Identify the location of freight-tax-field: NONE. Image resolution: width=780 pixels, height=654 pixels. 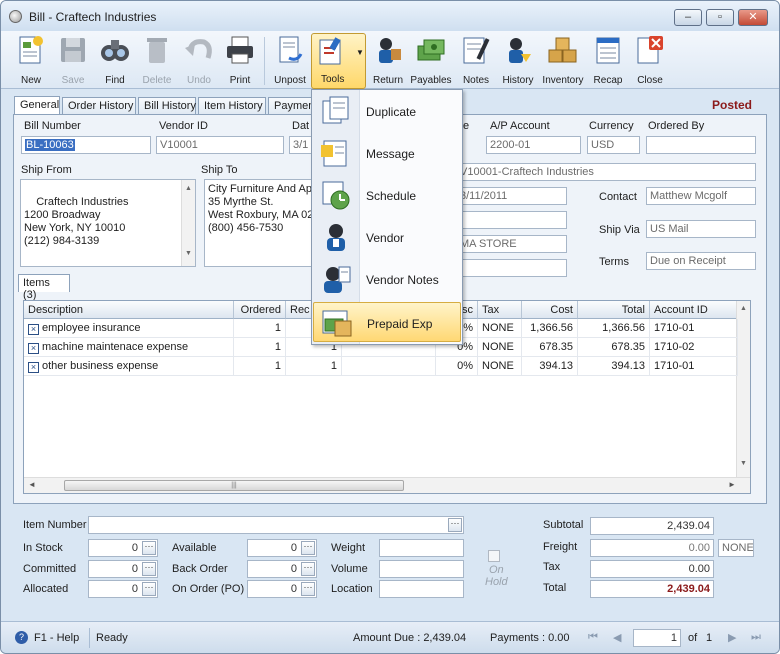
(736, 548).